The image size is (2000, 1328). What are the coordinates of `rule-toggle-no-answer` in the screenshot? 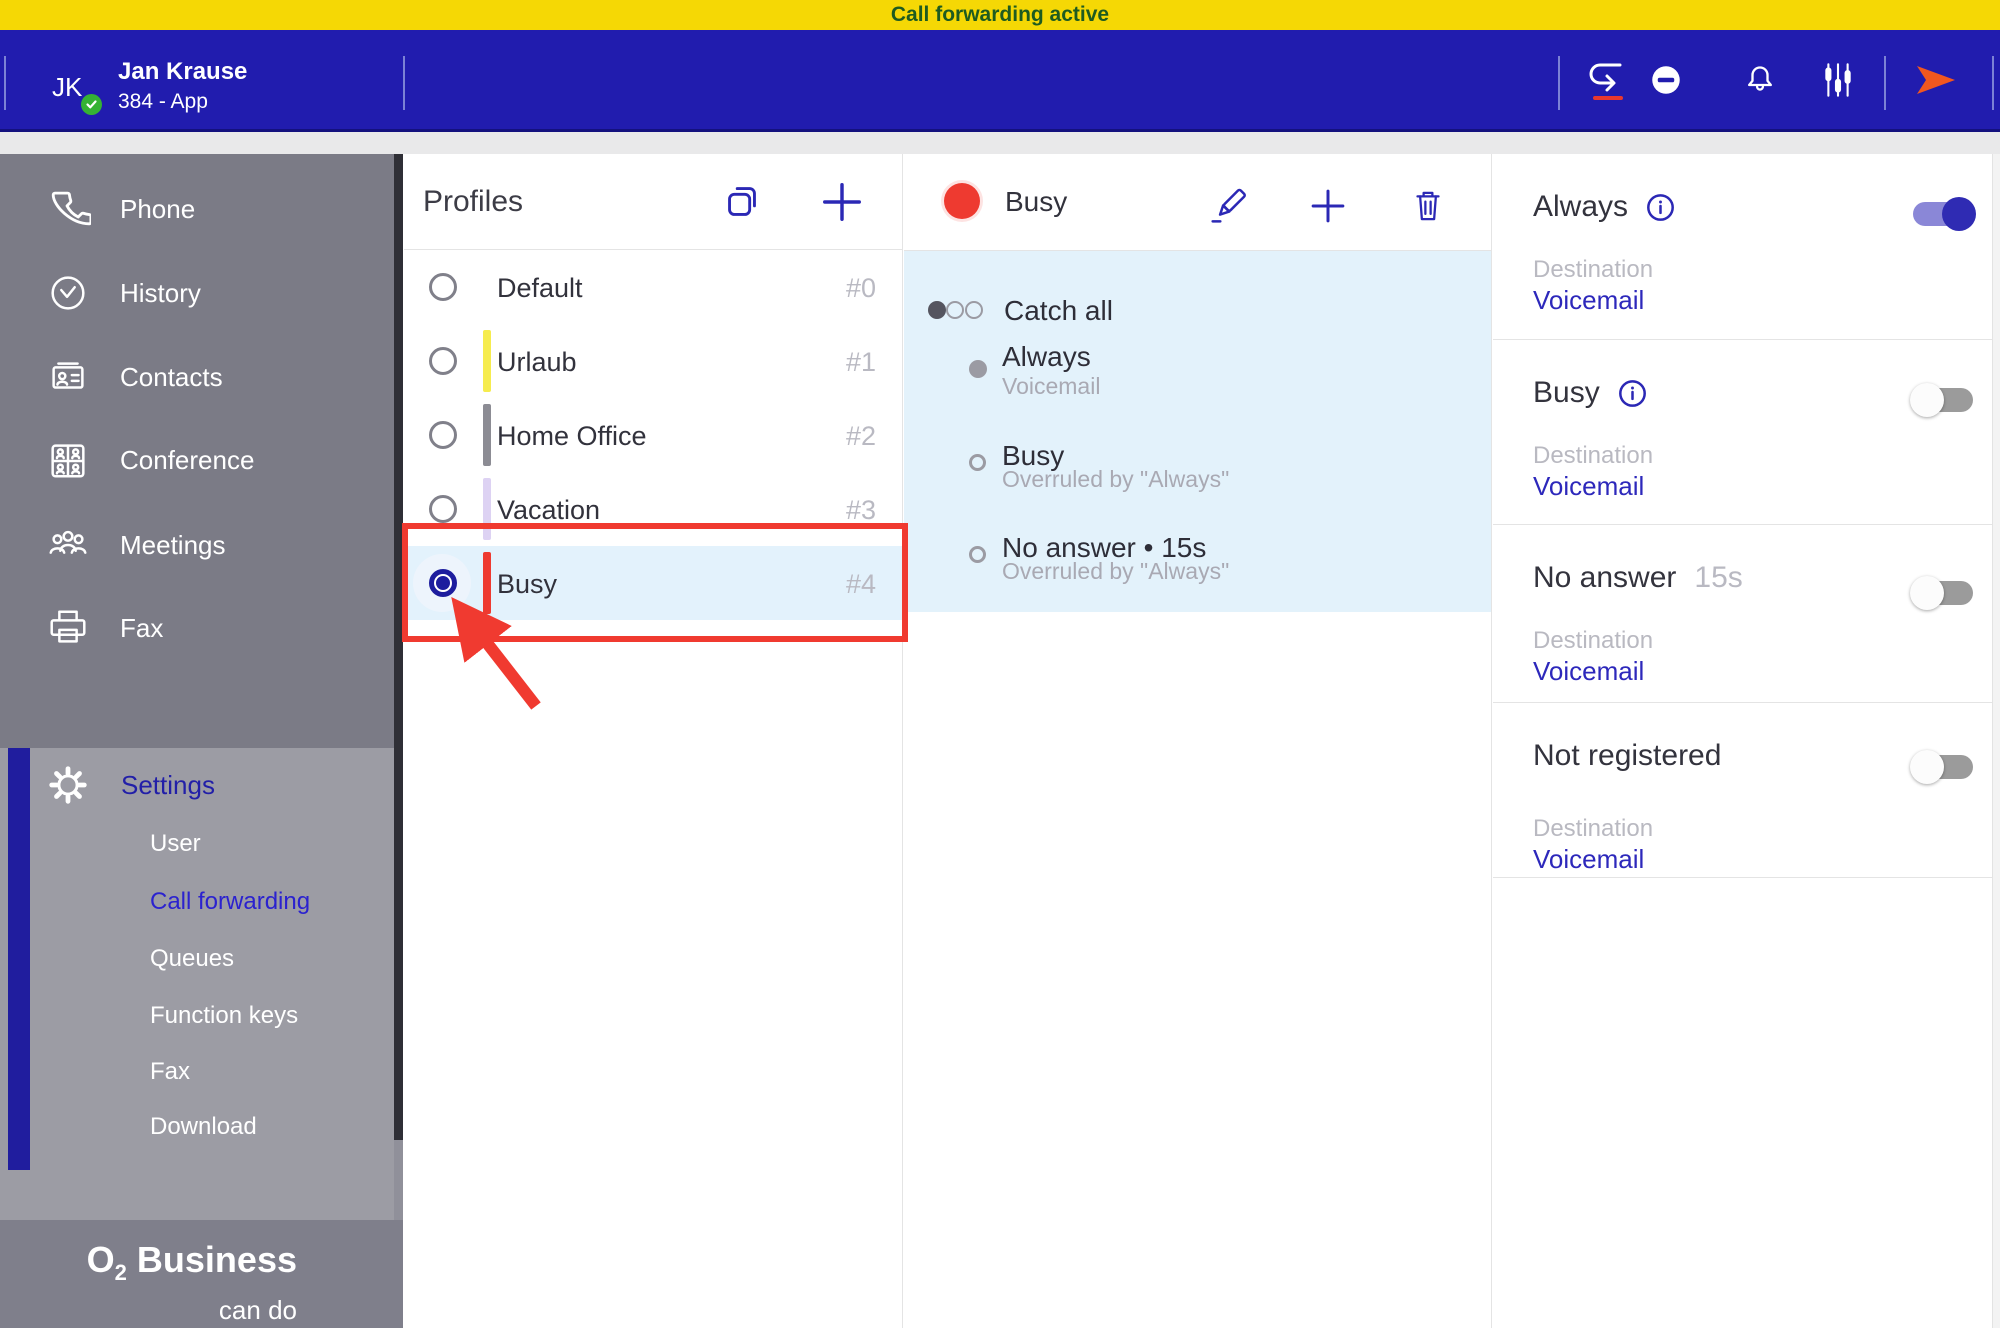 It's located at (1941, 593).